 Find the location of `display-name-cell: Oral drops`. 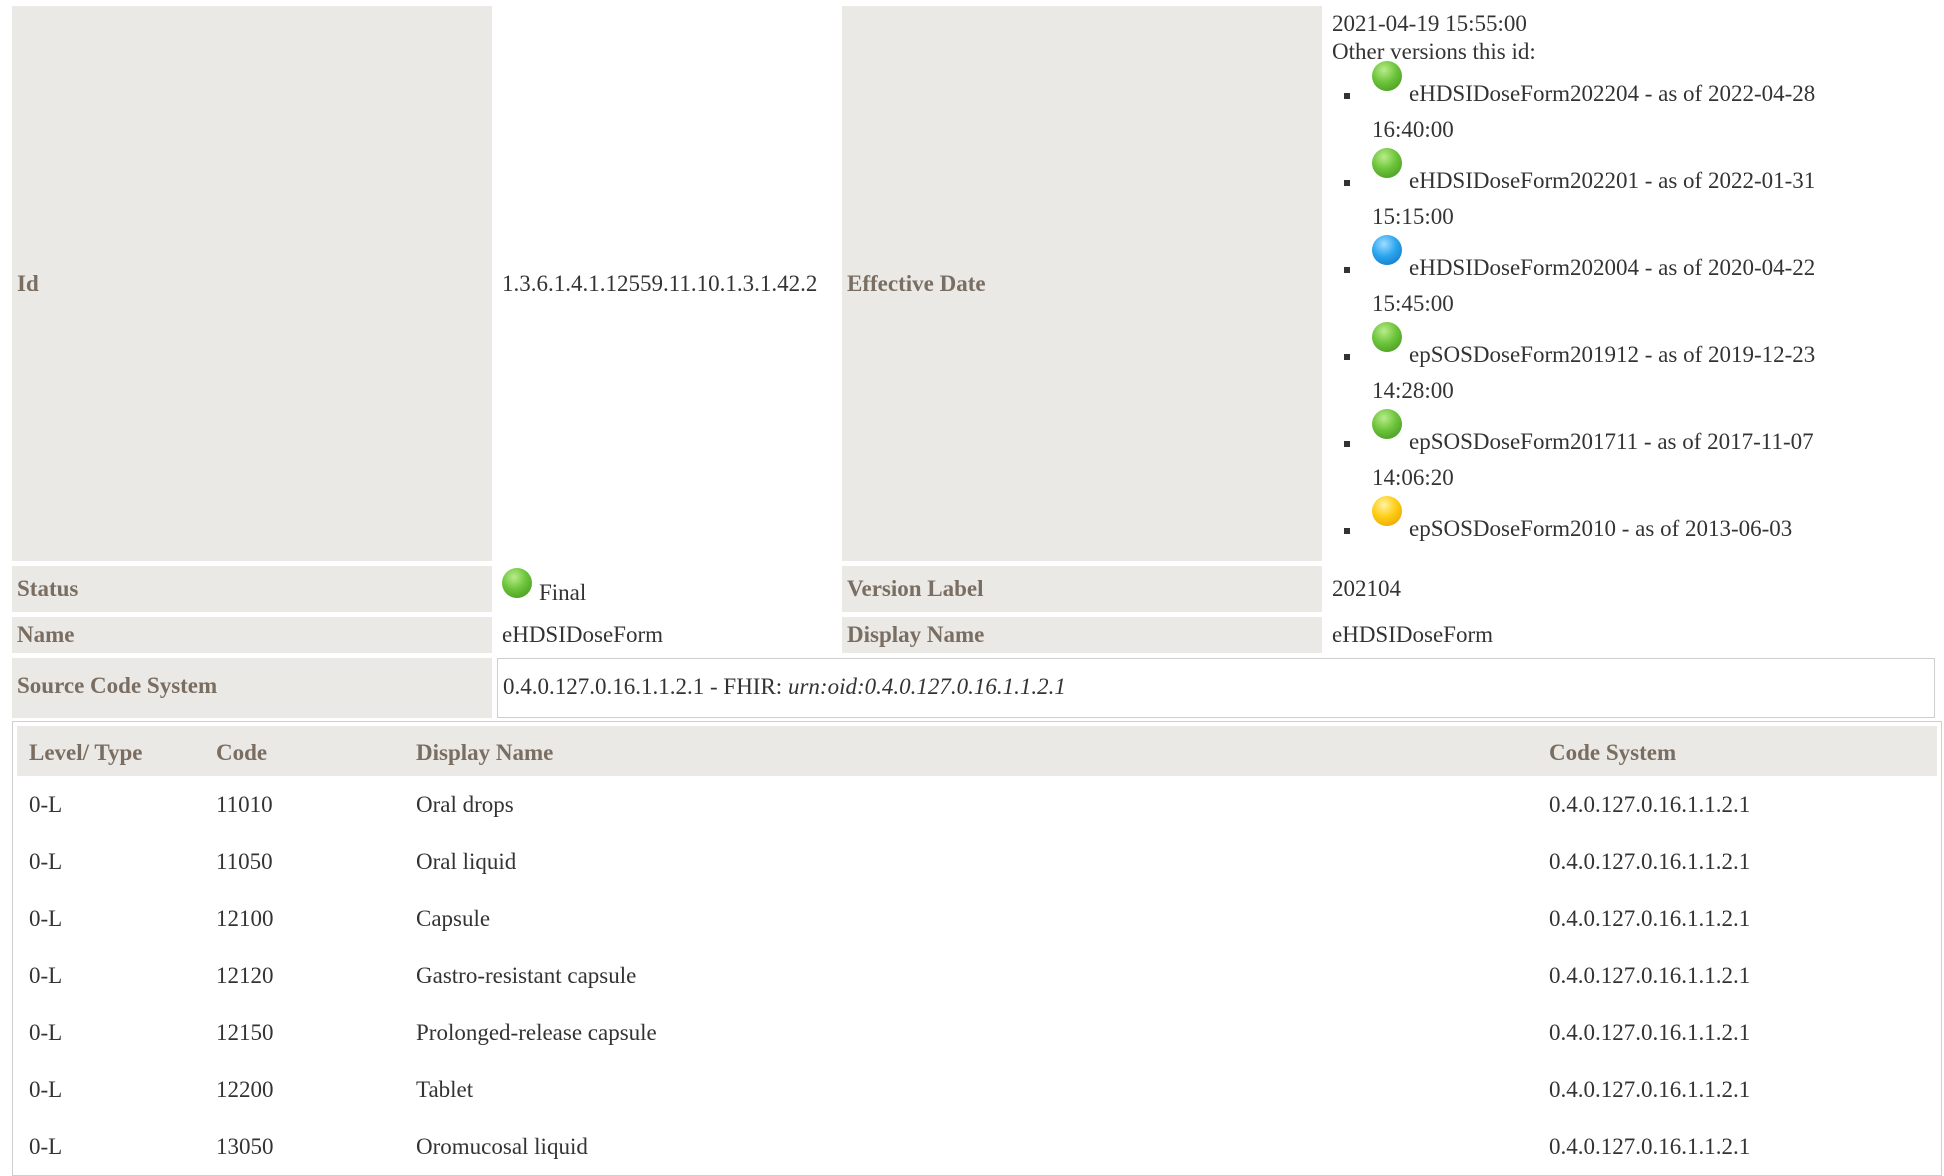

display-name-cell: Oral drops is located at coordinates (465, 804).